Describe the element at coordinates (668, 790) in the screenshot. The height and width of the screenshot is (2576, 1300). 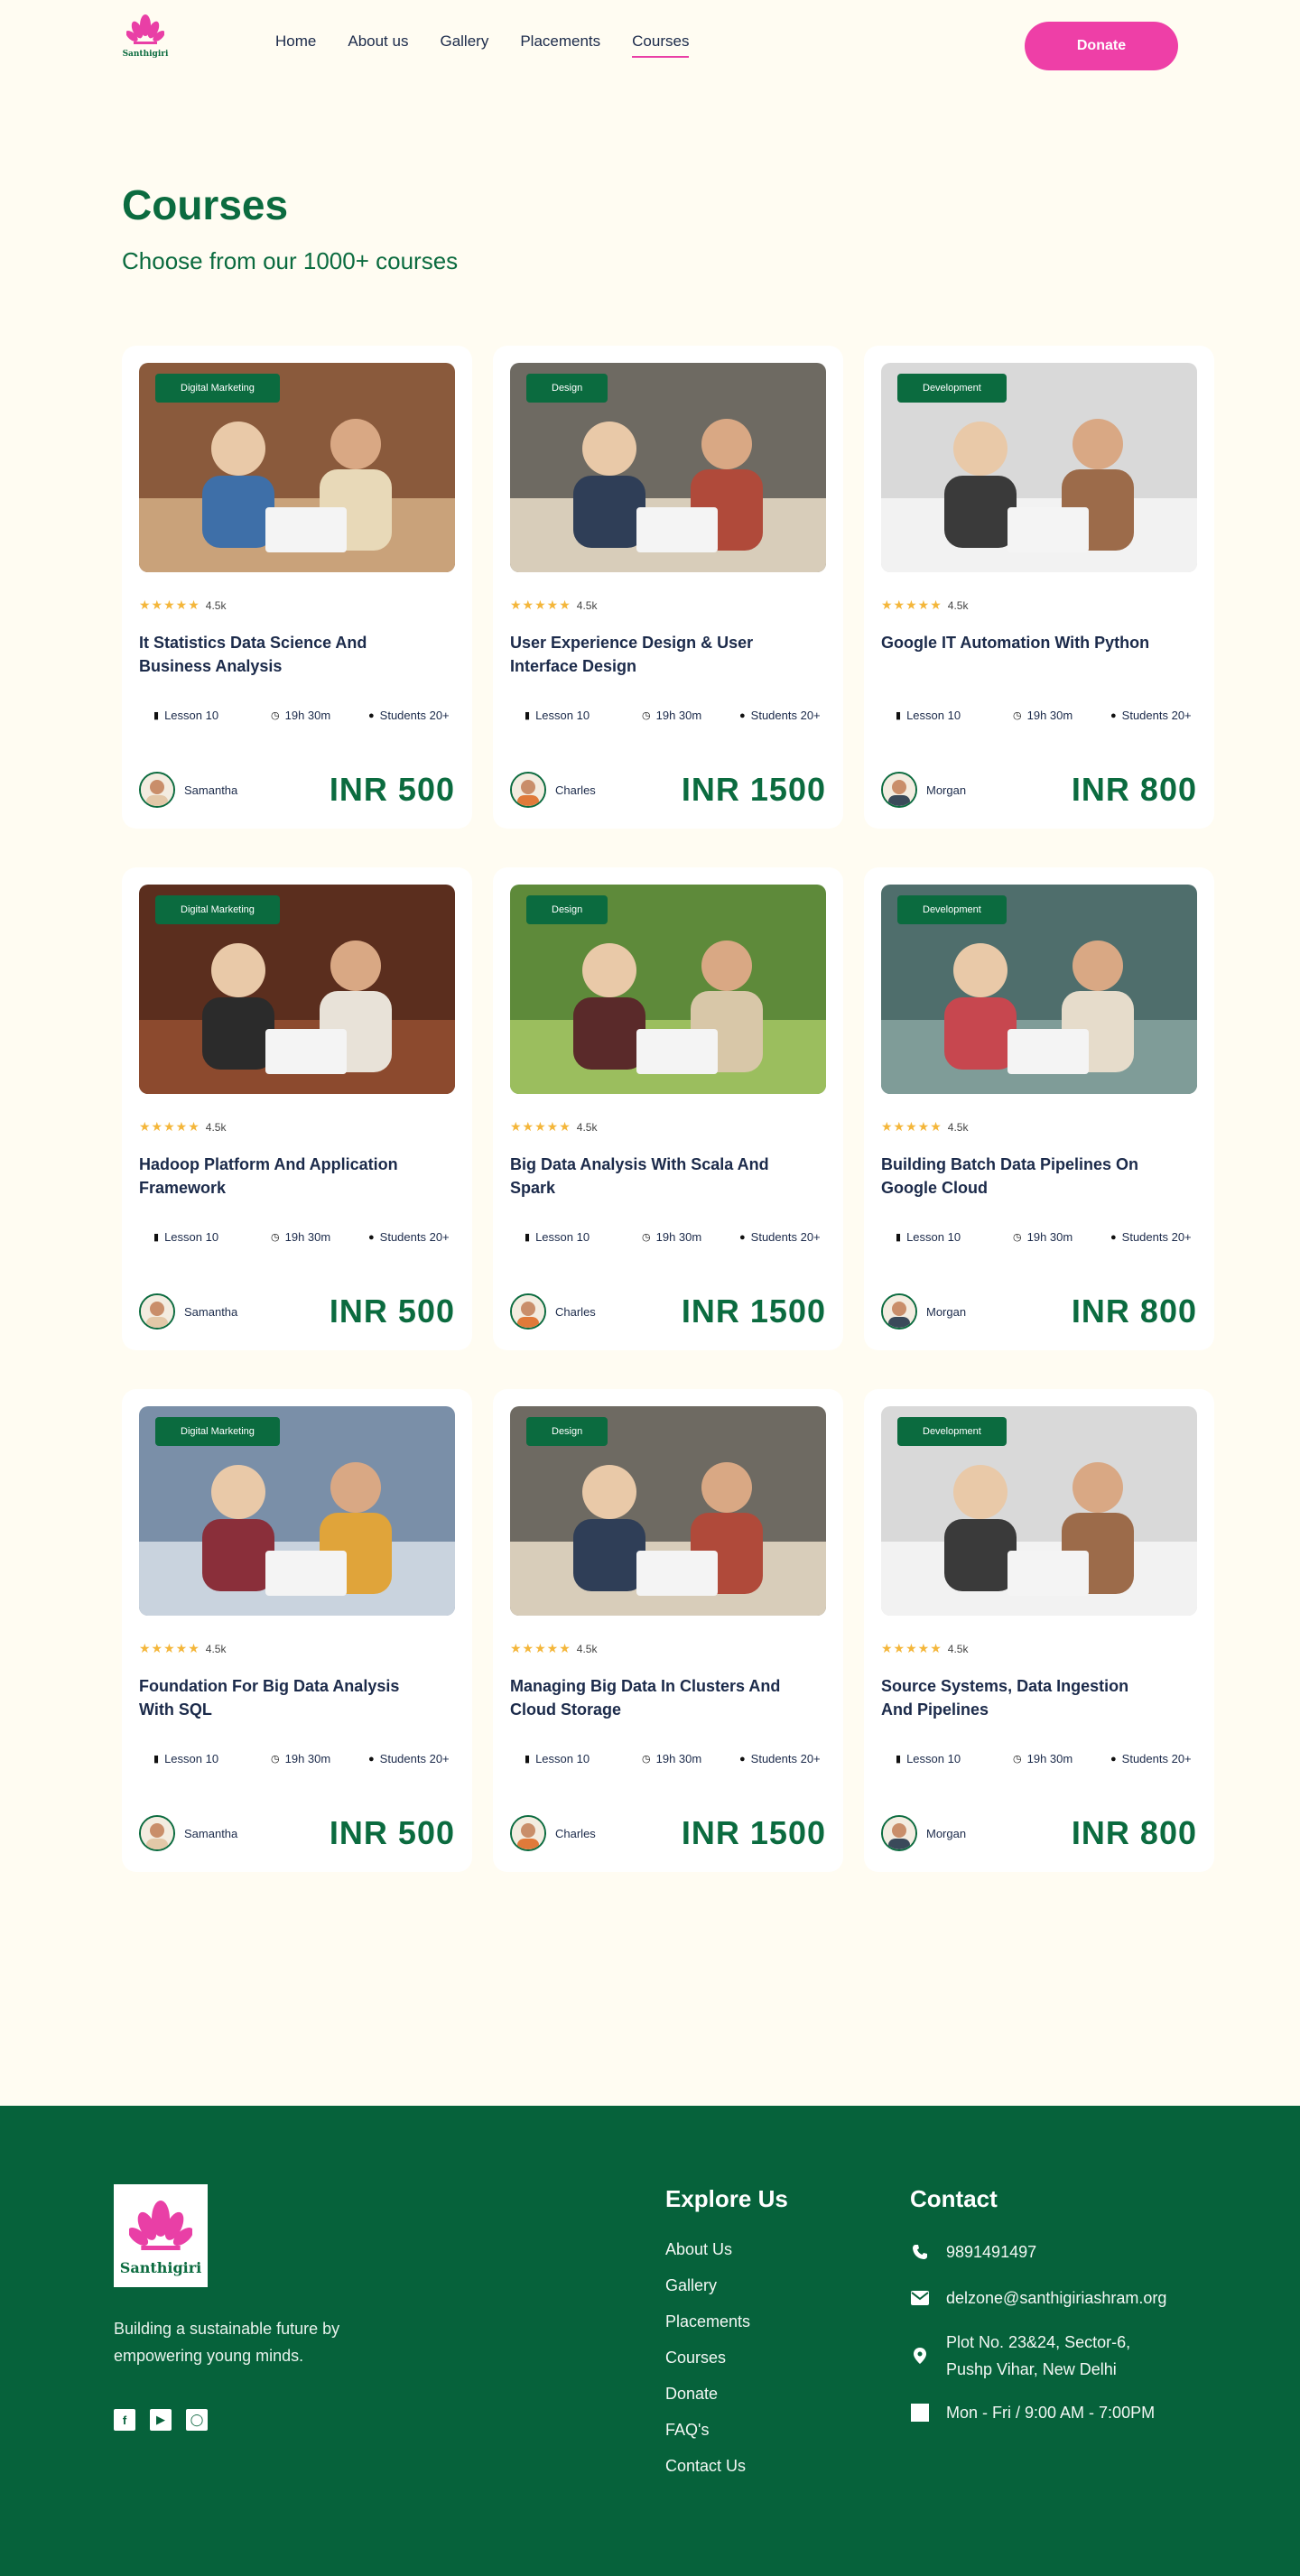
I see `card-footer: Charles INR 1500` at that location.